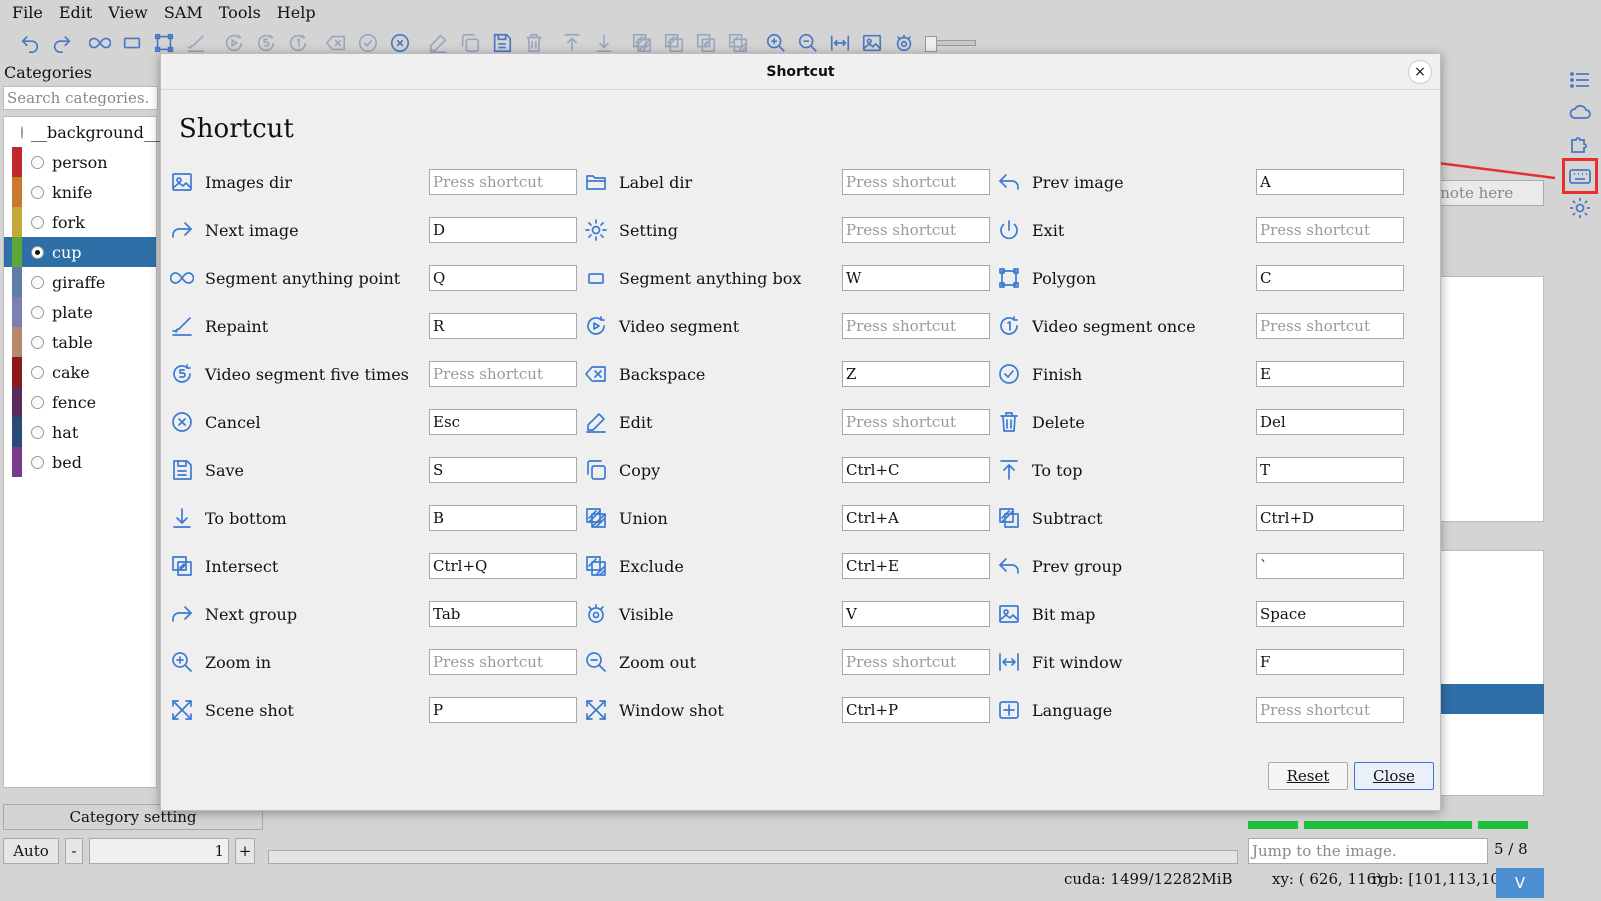 Image resolution: width=1601 pixels, height=901 pixels. I want to click on category-item: cake, so click(80, 372).